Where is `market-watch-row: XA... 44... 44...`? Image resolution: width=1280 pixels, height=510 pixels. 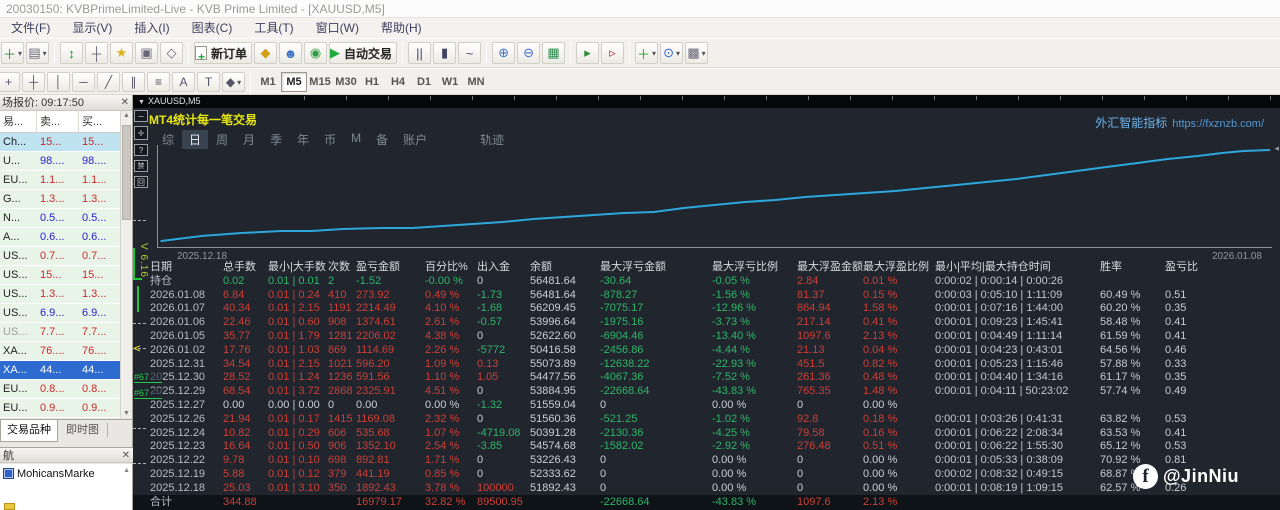
market-watch-row: XA... 44... 44... is located at coordinates (60, 370).